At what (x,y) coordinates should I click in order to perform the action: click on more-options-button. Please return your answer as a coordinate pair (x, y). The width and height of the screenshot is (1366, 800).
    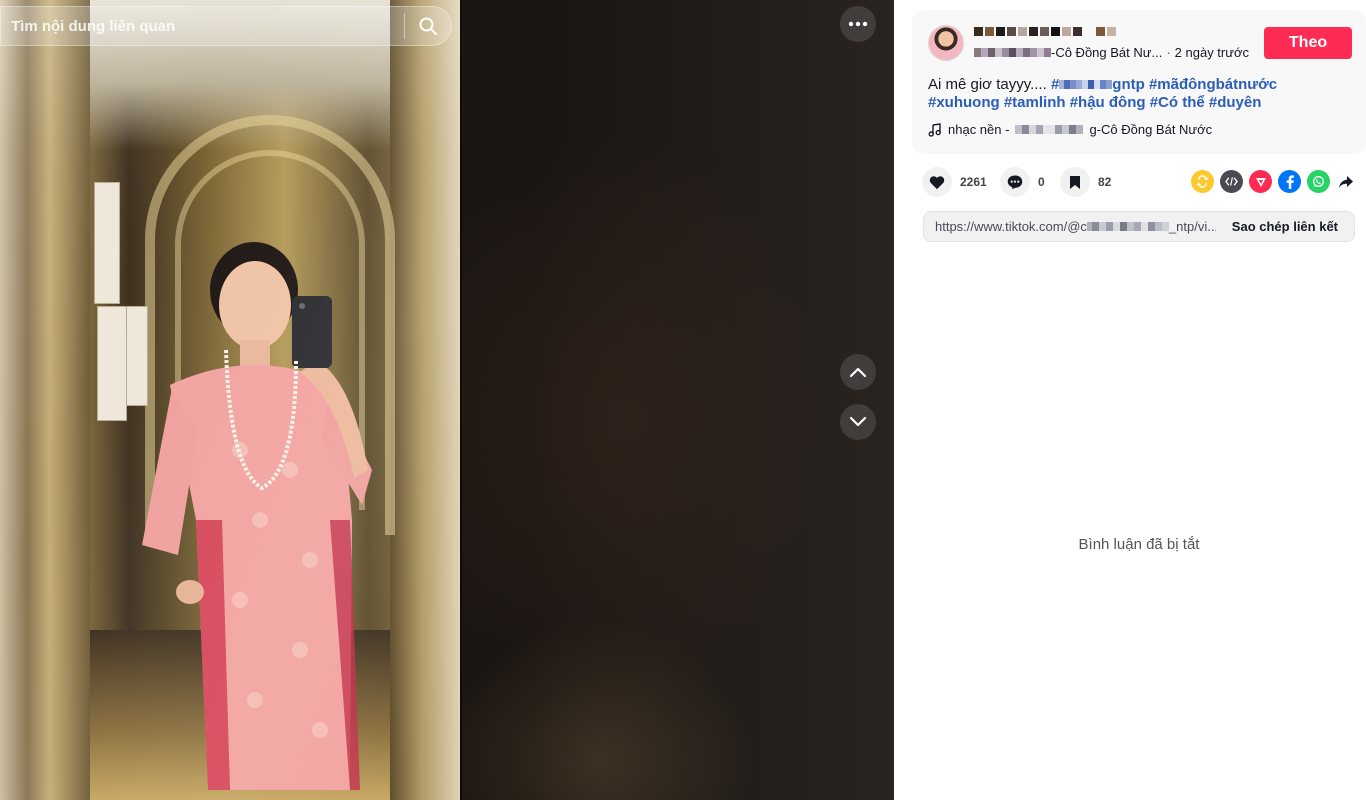
    Looking at the image, I should click on (858, 24).